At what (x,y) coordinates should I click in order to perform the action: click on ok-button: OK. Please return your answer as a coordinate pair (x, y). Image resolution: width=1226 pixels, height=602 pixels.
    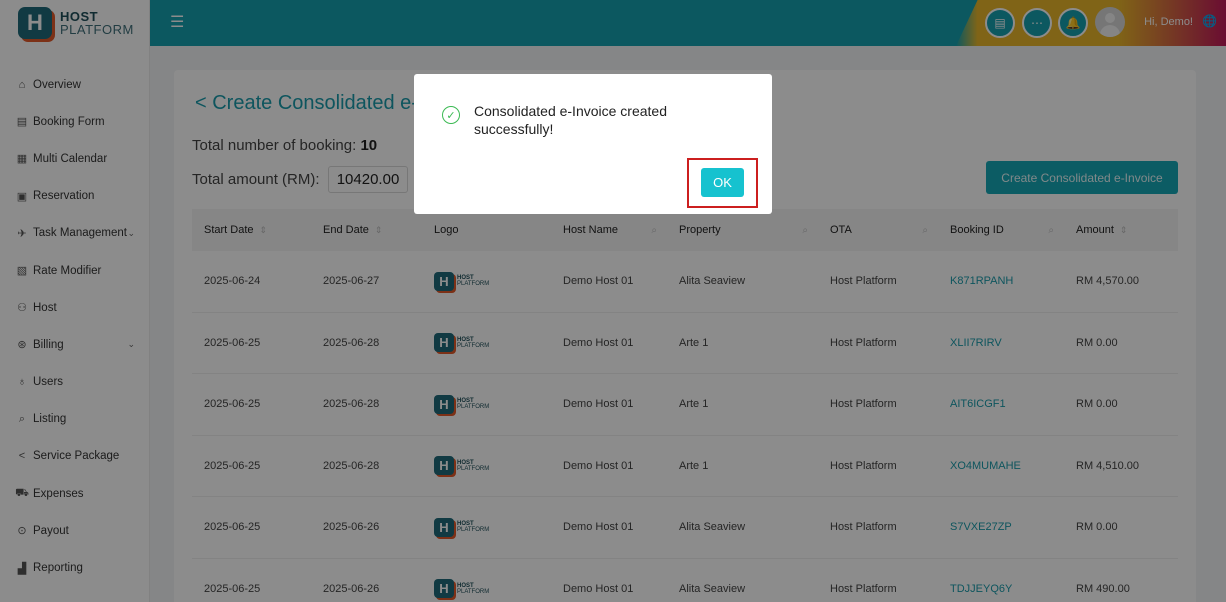
    Looking at the image, I should click on (722, 182).